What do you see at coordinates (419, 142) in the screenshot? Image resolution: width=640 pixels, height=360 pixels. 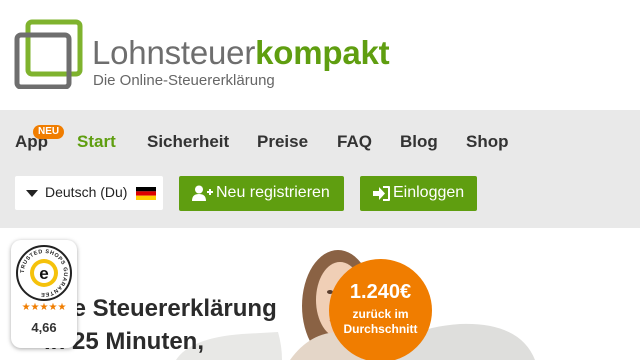 I see `nav-item-blog: Blog` at bounding box center [419, 142].